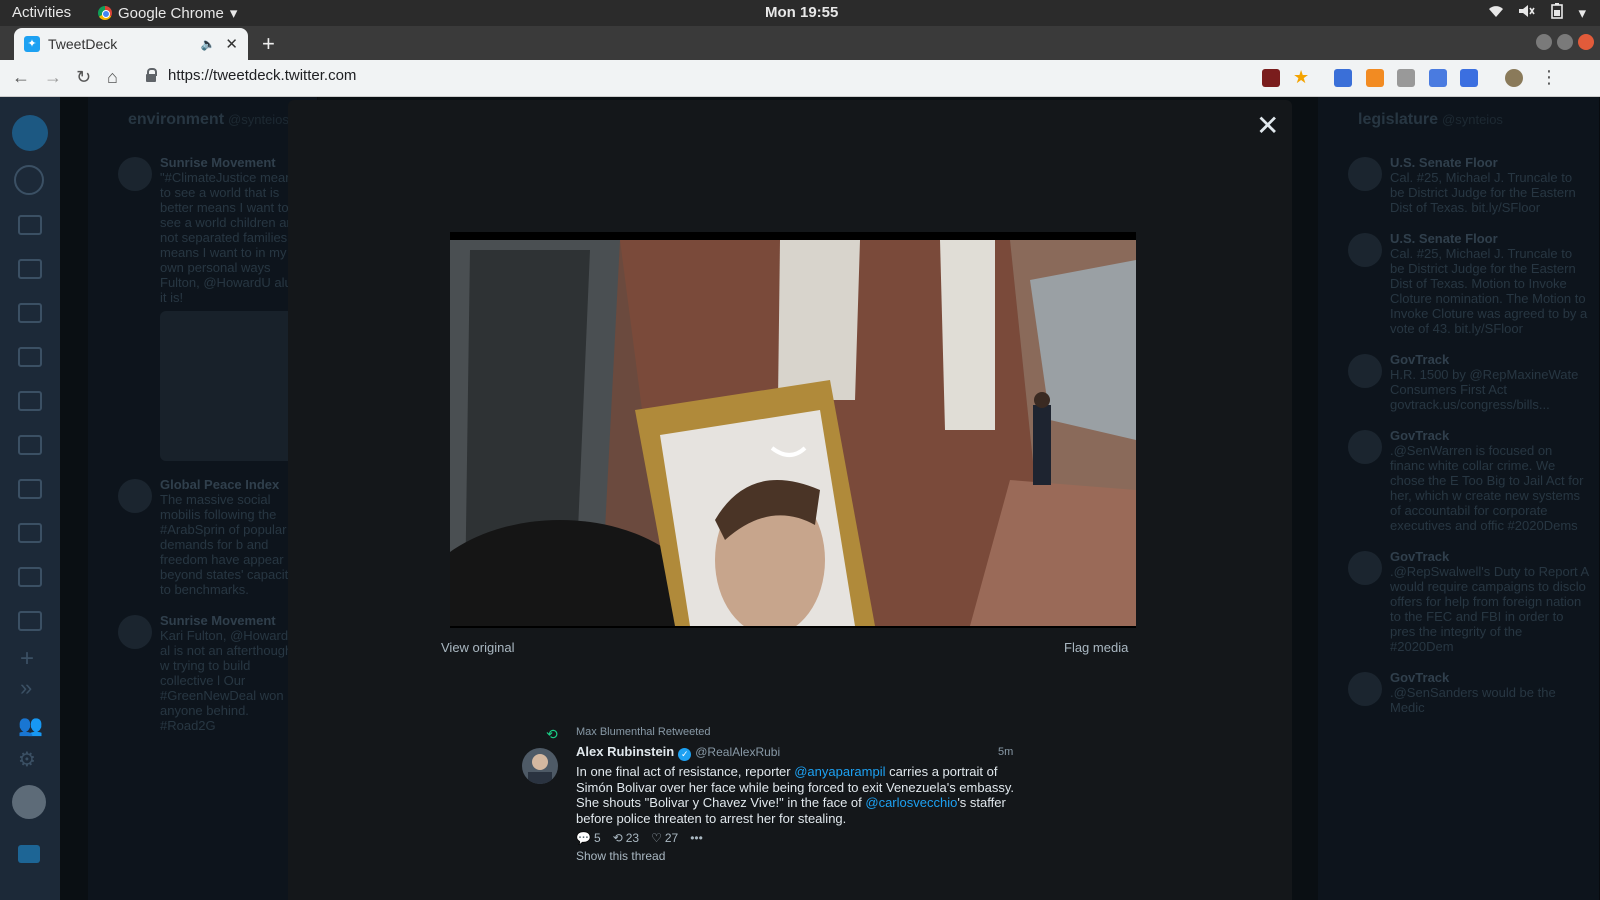 The height and width of the screenshot is (900, 1600). I want to click on accounts-icon: 👥, so click(30, 725).